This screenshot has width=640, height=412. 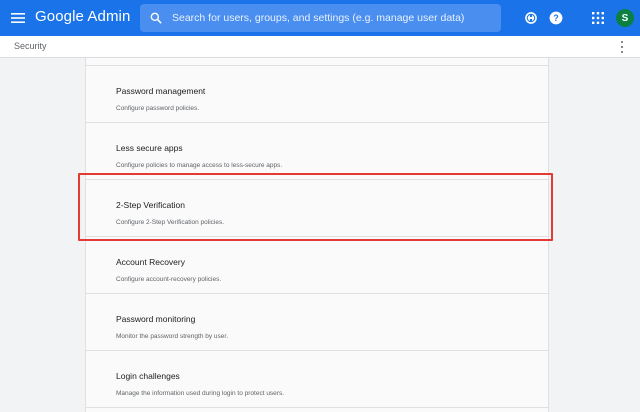 I want to click on setting-title: Password management, so click(x=161, y=91).